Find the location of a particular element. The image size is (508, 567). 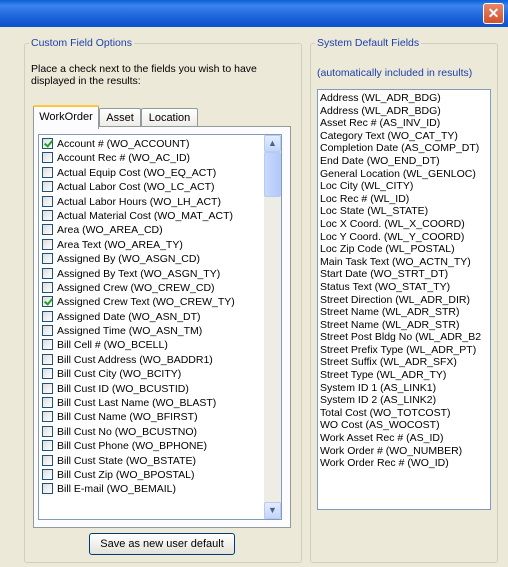

field-list-item: Account # (WO_ACCOUNT) is located at coordinates (151, 144).